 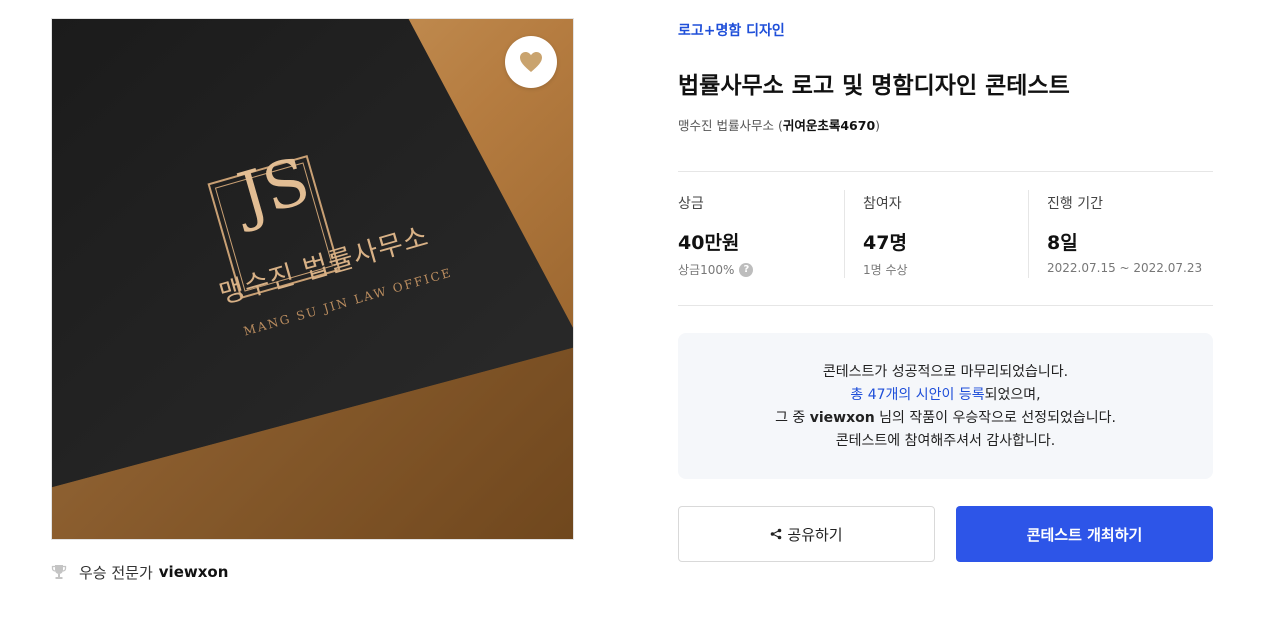 I want to click on holder-id: 귀여운초록4670, so click(x=829, y=125).